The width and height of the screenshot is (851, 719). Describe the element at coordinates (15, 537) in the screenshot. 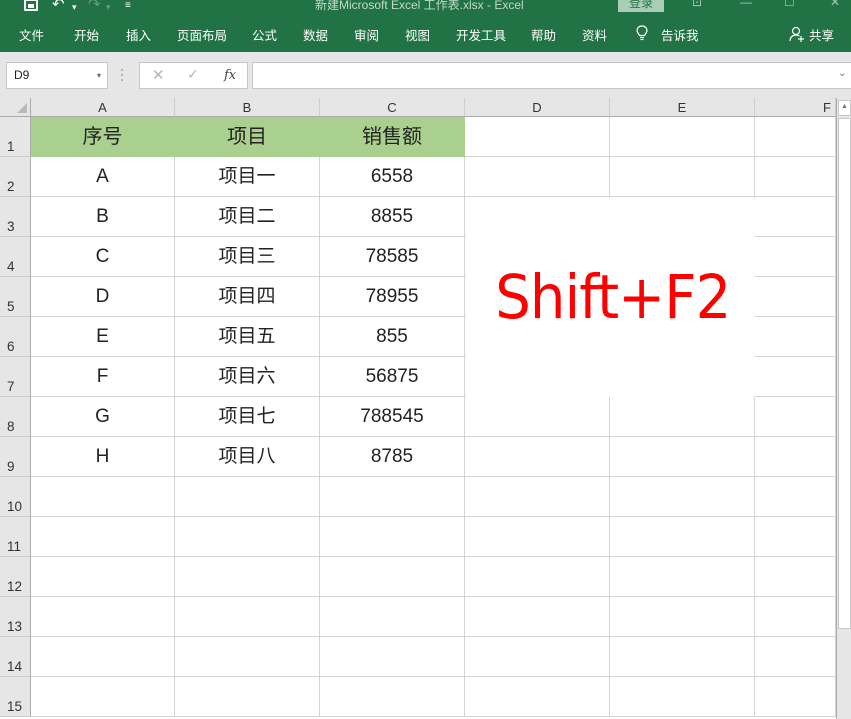

I see `row-header-11: 11` at that location.